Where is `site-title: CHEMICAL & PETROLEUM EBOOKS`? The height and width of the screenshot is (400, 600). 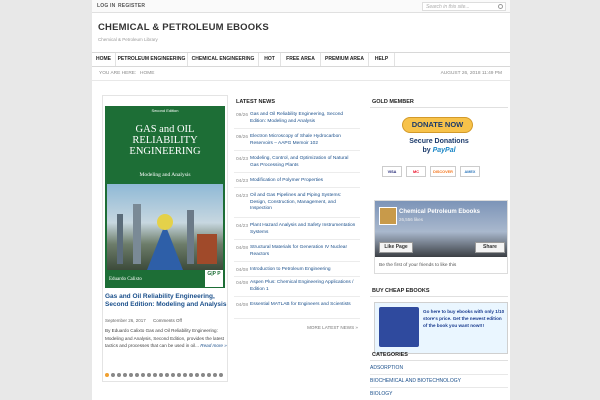 site-title: CHEMICAL & PETROLEUM EBOOKS is located at coordinates (183, 27).